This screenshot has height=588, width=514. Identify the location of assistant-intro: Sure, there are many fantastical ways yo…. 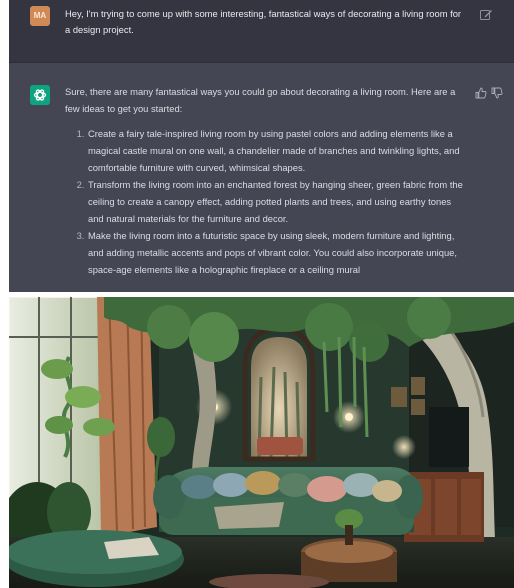
(260, 100).